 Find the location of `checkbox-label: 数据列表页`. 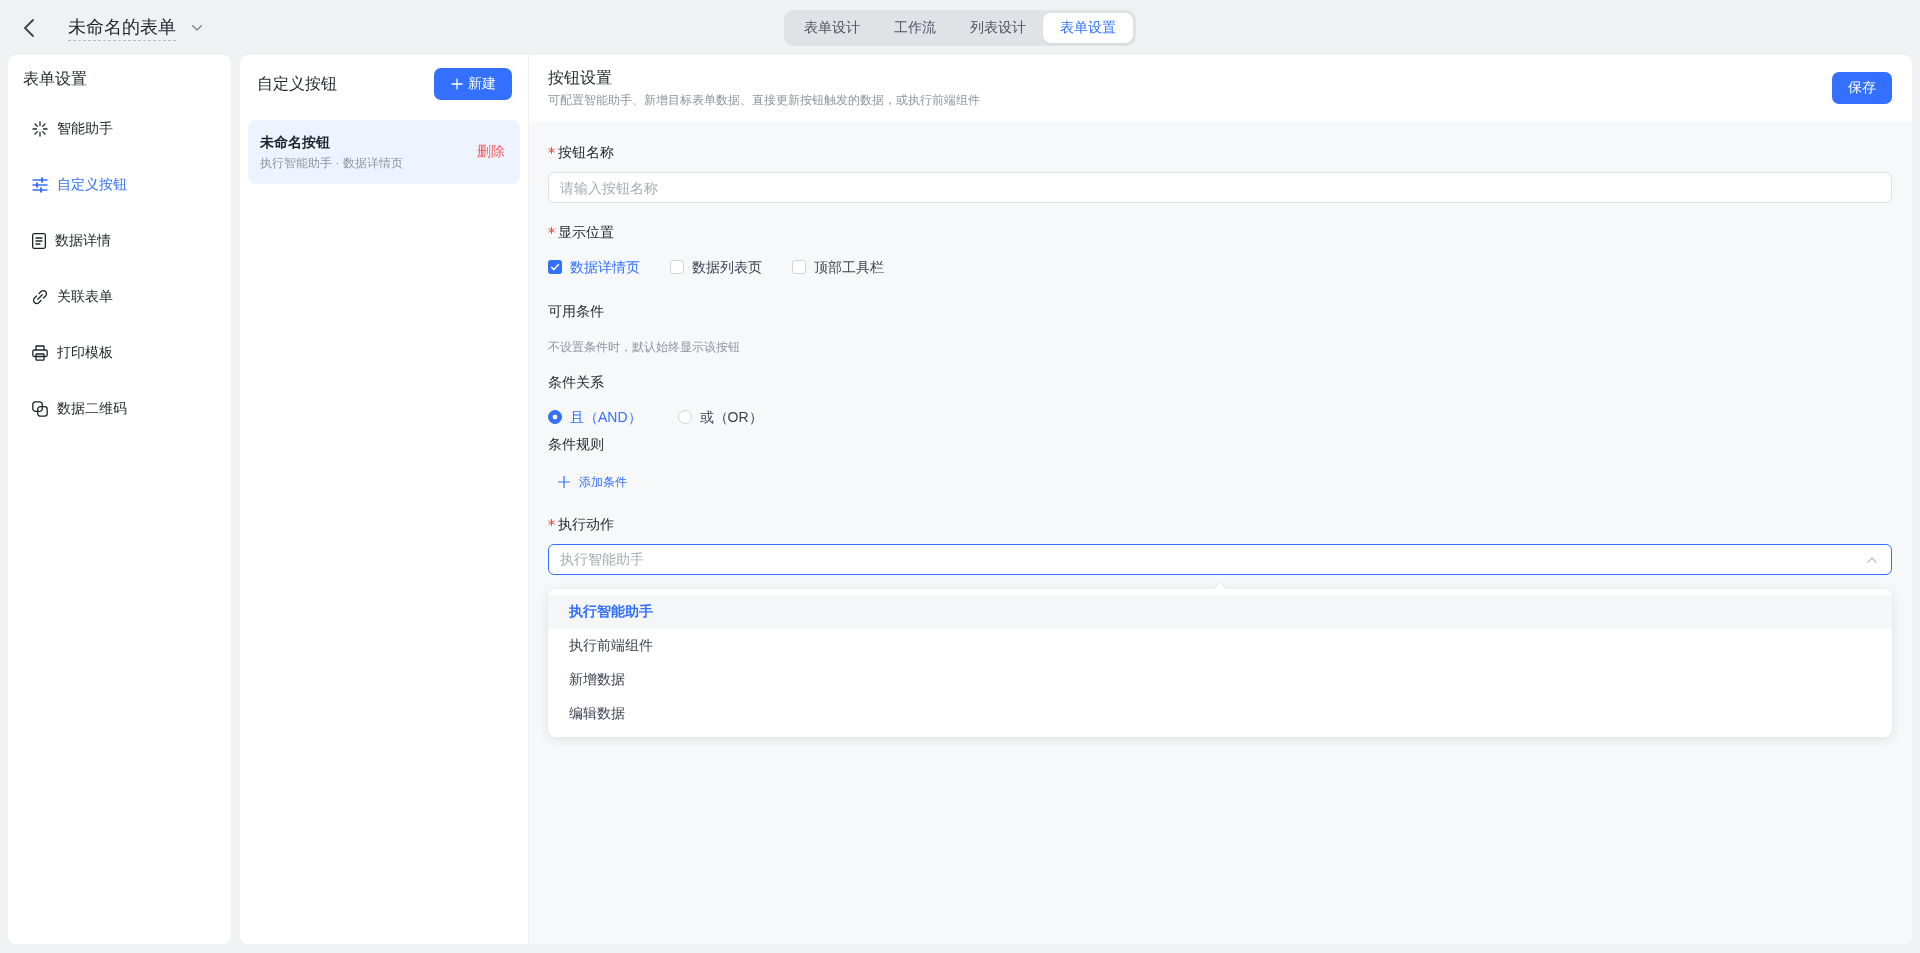

checkbox-label: 数据列表页 is located at coordinates (727, 267).